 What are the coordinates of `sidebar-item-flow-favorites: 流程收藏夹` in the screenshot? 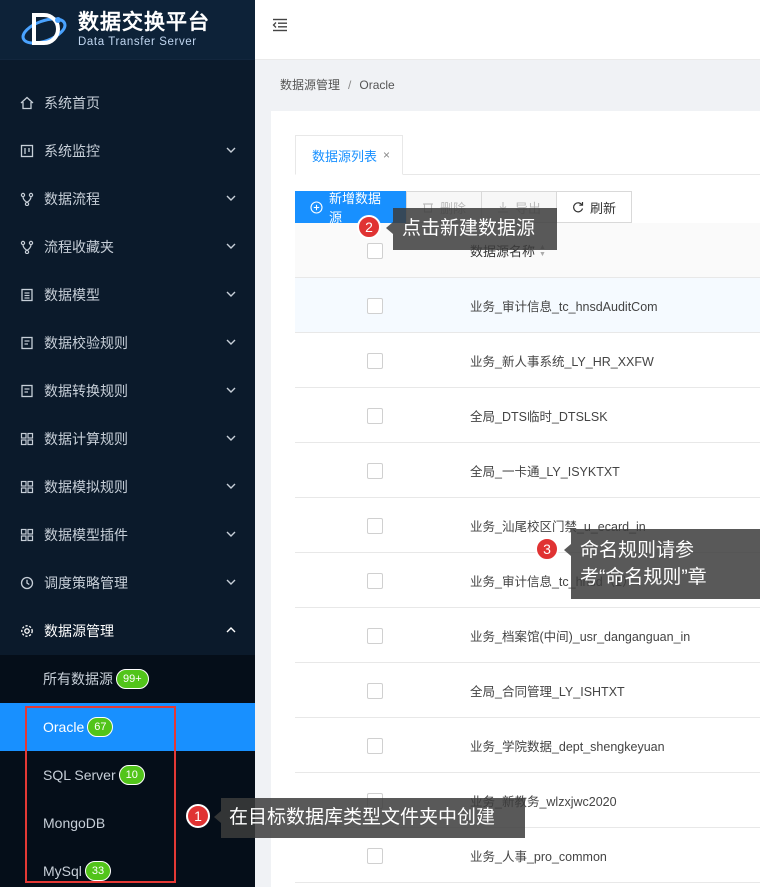 It's located at (127, 247).